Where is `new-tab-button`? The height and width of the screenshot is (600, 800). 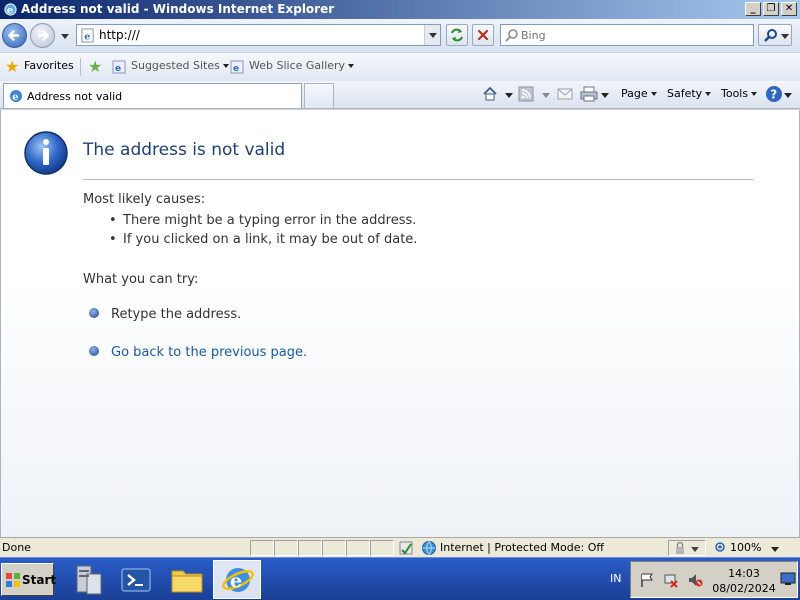
new-tab-button is located at coordinates (319, 95).